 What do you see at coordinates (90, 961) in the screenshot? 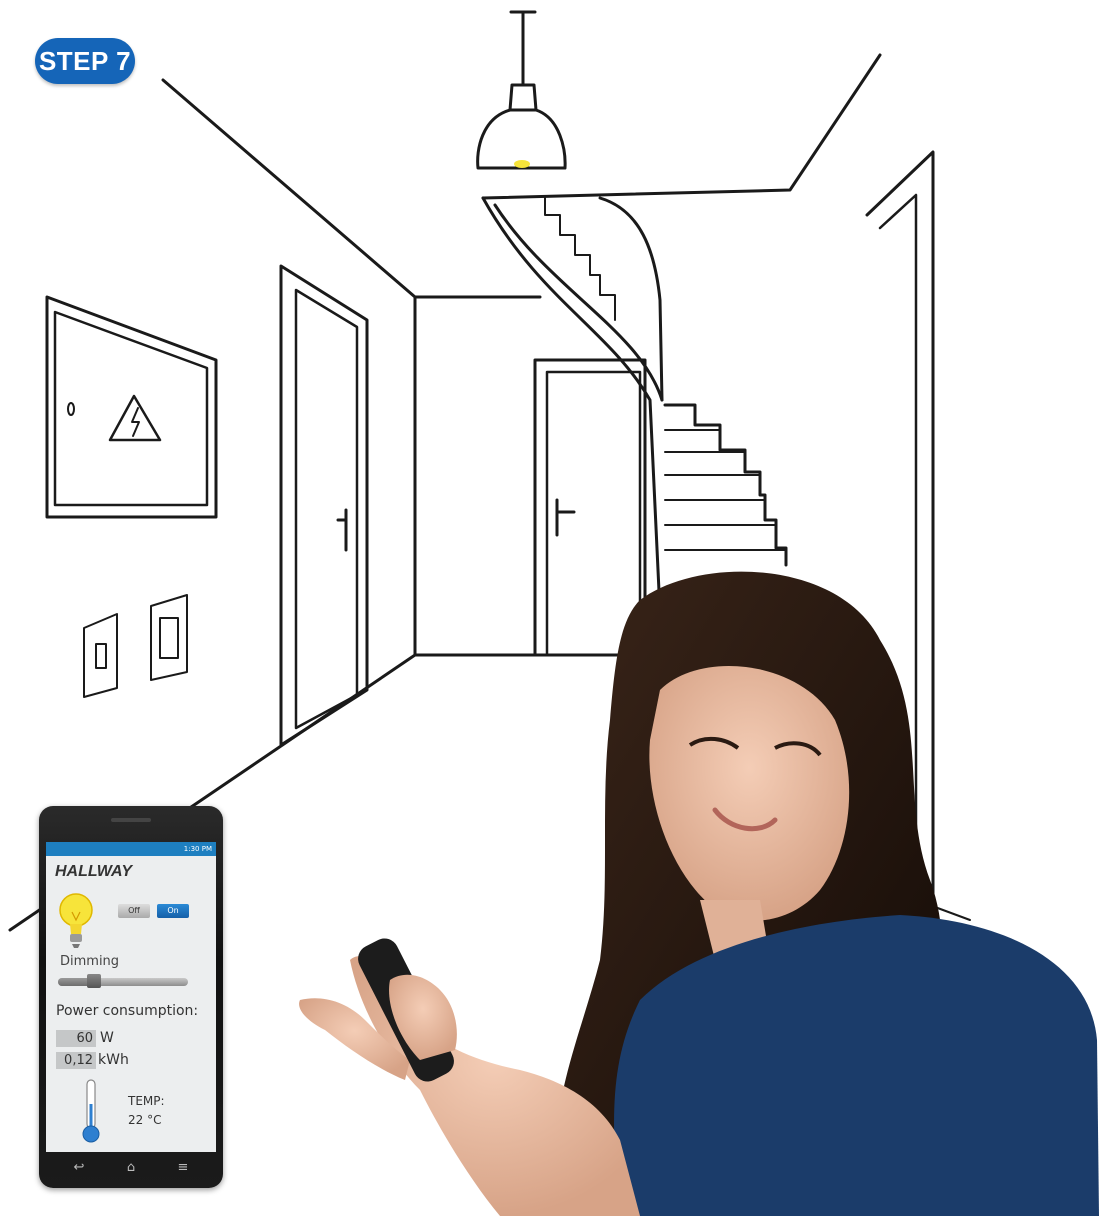
I see `dimming-label: Dimming` at bounding box center [90, 961].